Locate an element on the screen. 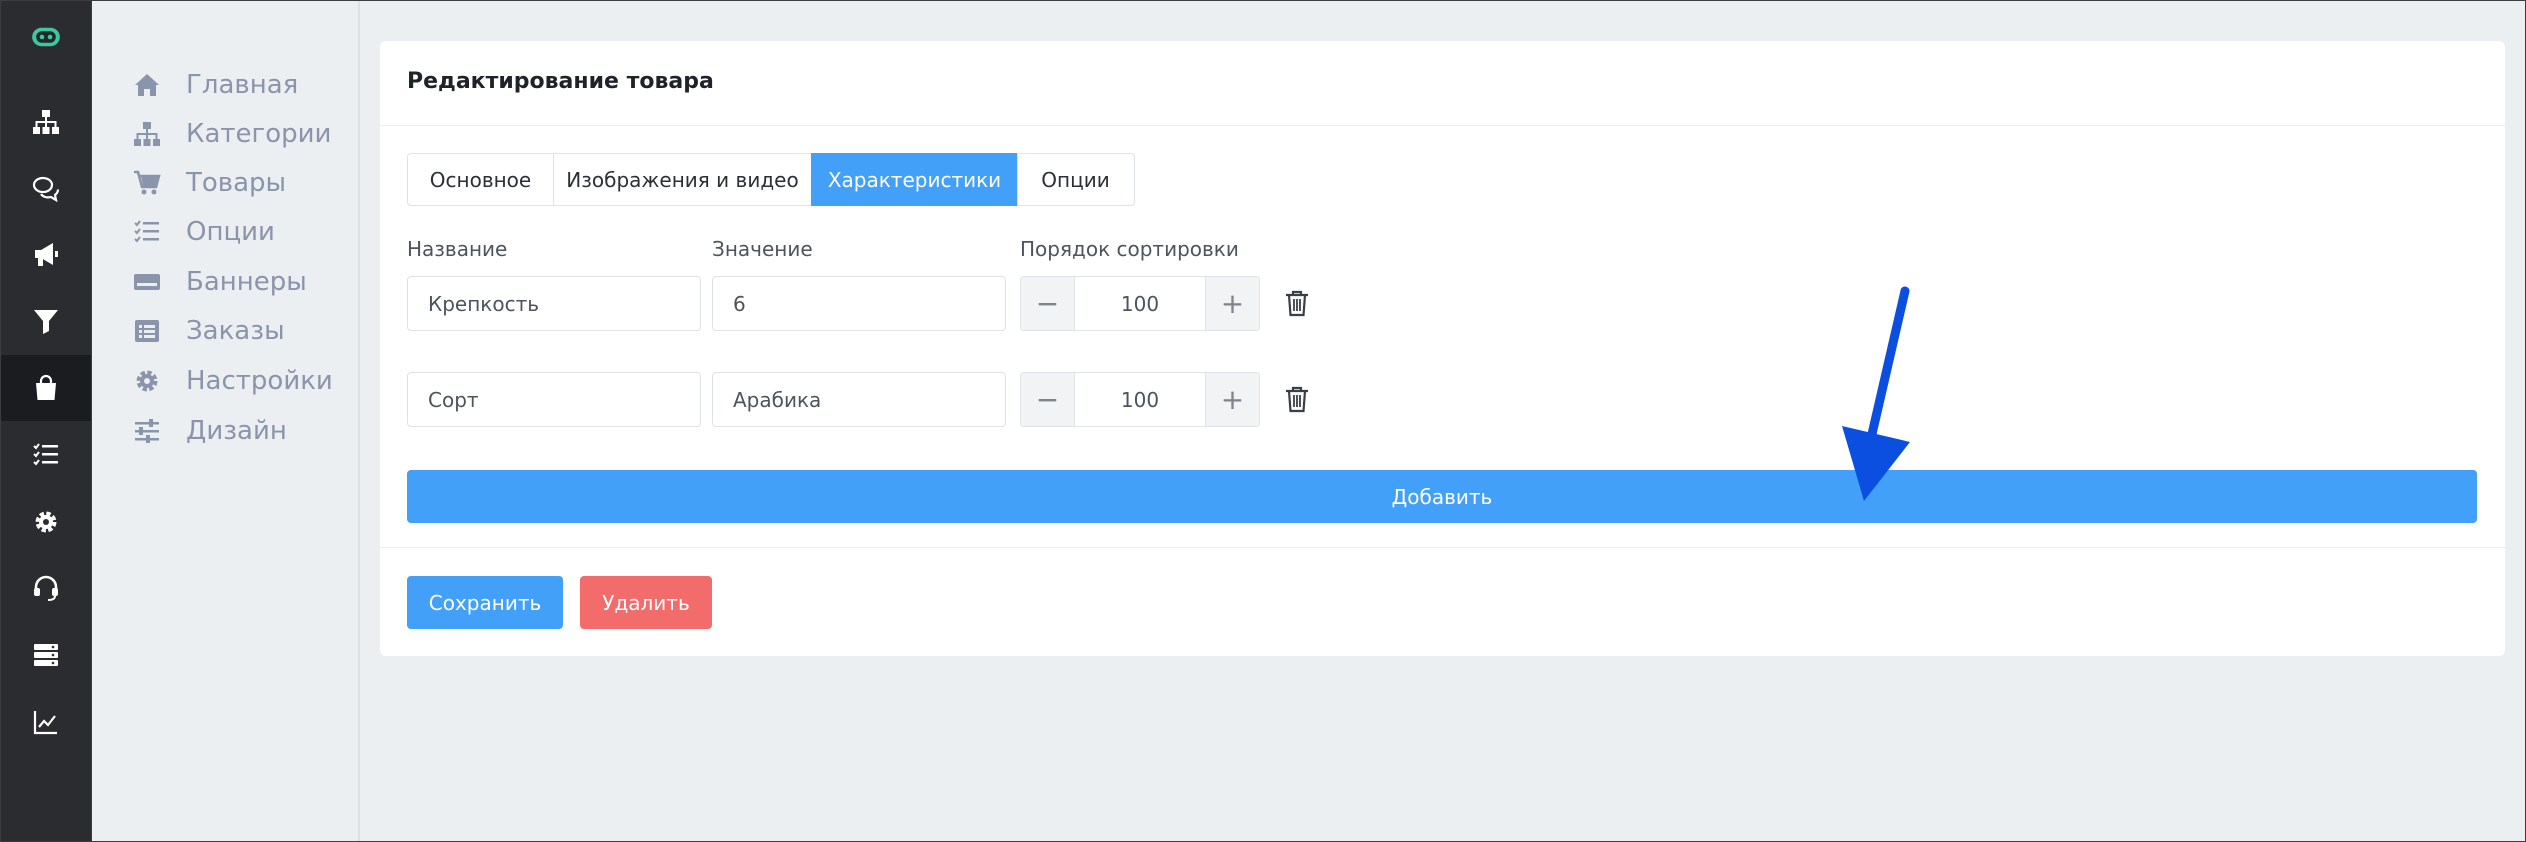 This screenshot has width=2526, height=842. shopping-bag-icon is located at coordinates (46, 387).